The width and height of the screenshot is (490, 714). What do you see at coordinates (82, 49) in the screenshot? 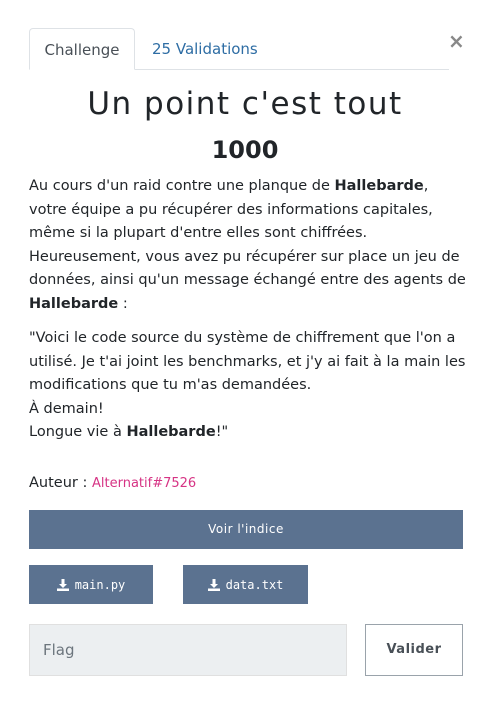
I see `tab-challenge: Challenge` at bounding box center [82, 49].